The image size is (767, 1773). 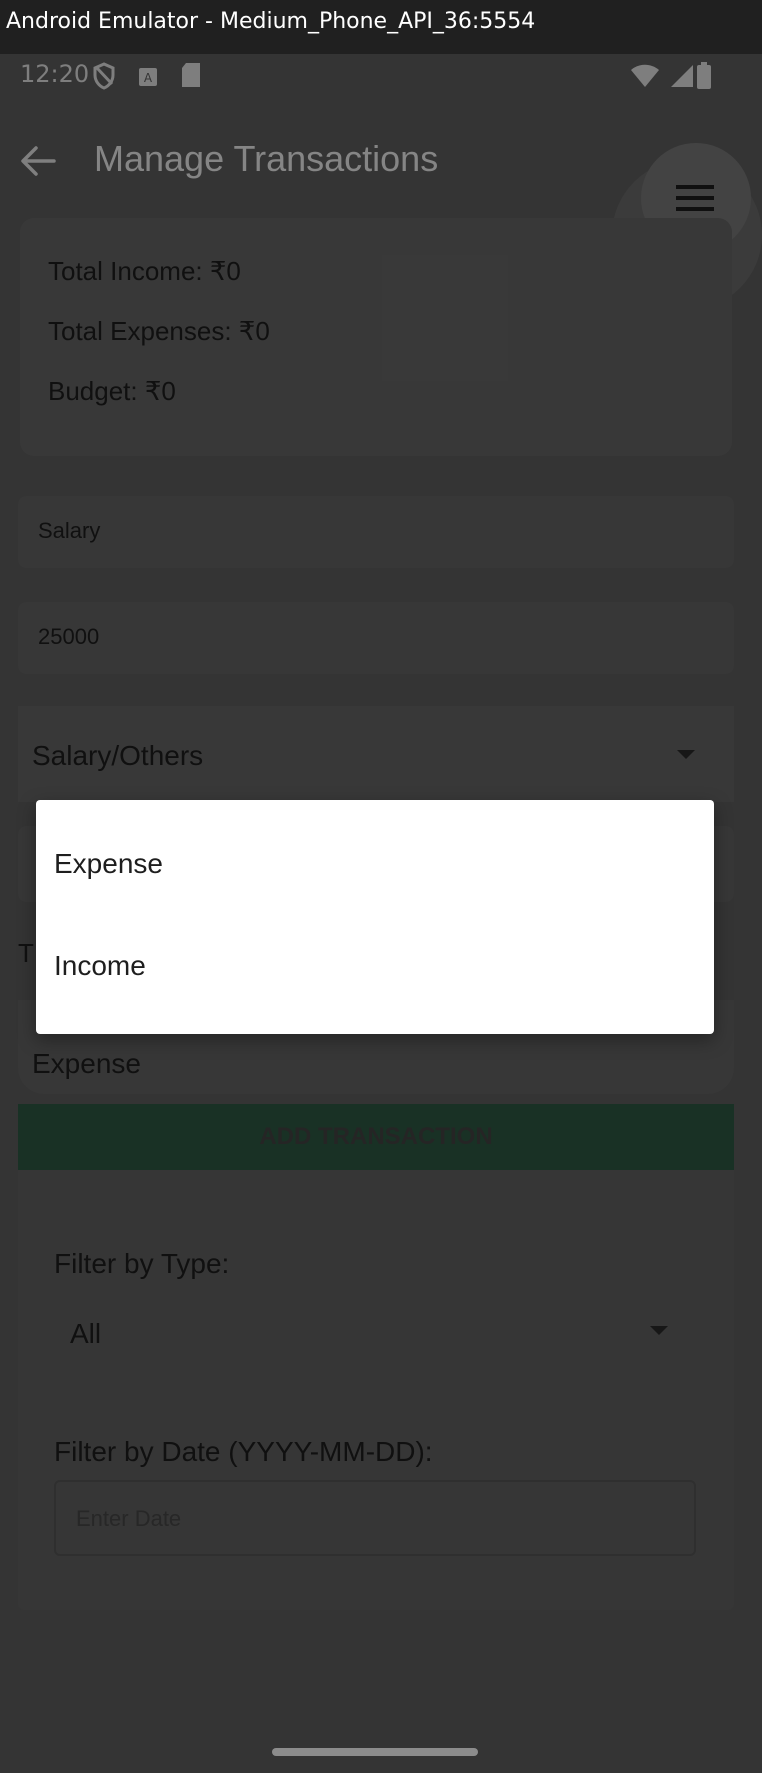 What do you see at coordinates (108, 863) in the screenshot?
I see `menu-option-label: Expense` at bounding box center [108, 863].